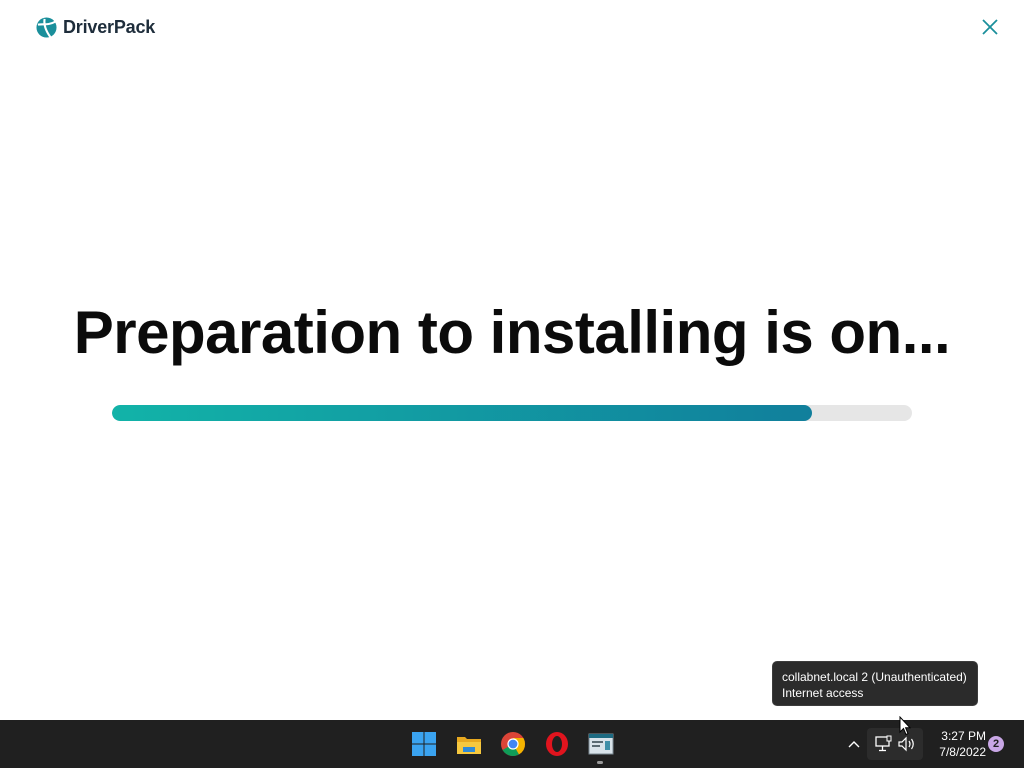  I want to click on tooltip-network-name: collabnet.local 2 (Unauthenticated), so click(874, 677).